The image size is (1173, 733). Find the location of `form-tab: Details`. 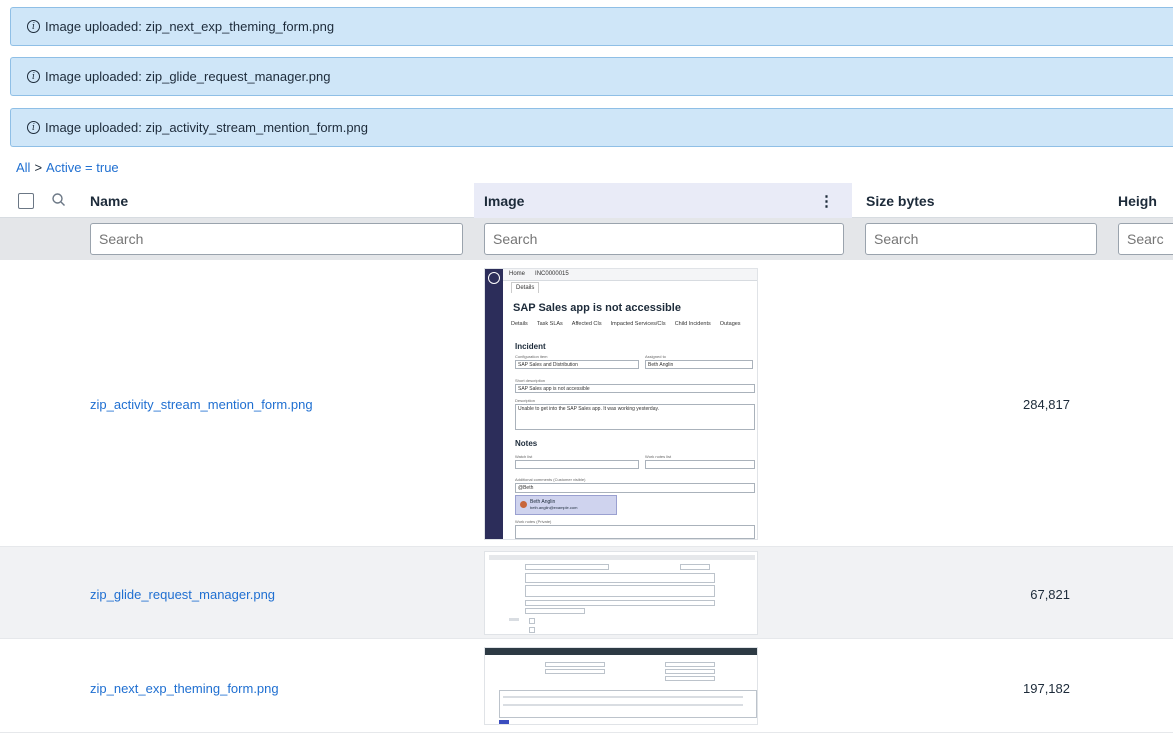

form-tab: Details is located at coordinates (519, 324).